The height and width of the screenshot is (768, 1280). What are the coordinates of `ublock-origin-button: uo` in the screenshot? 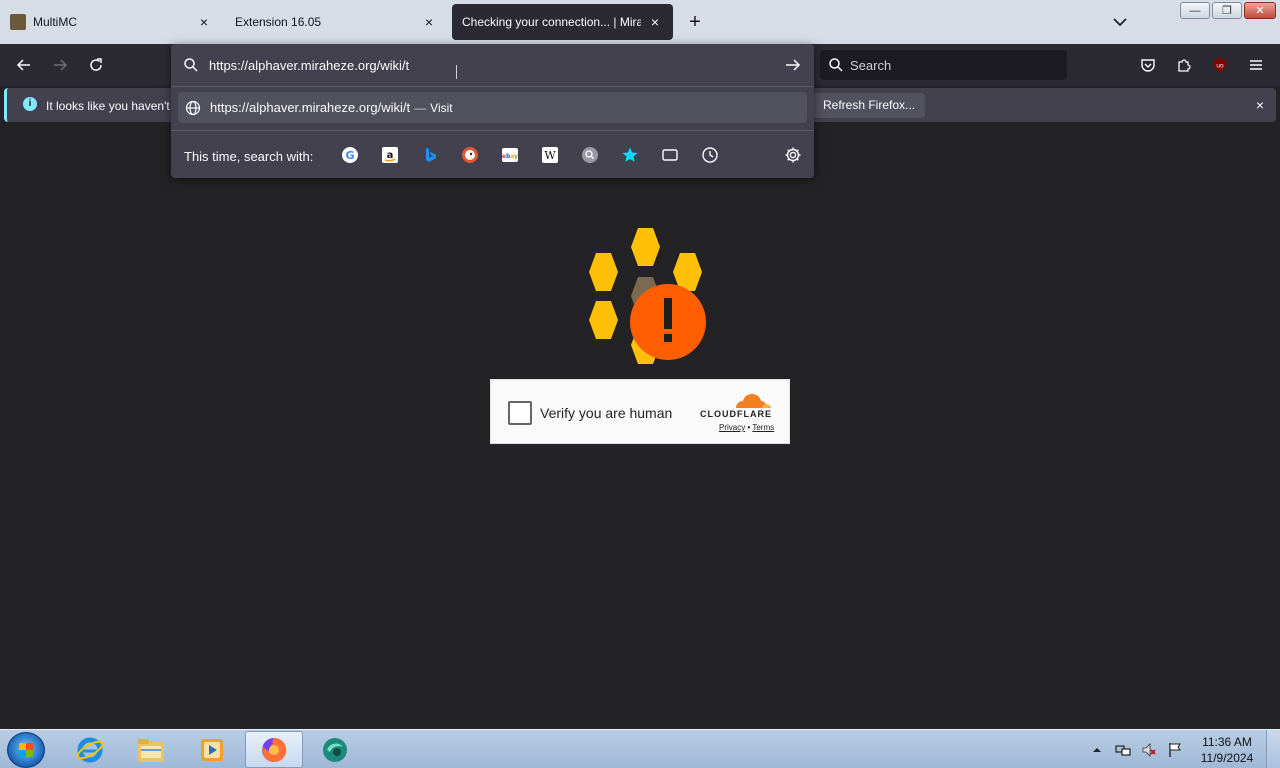 It's located at (1220, 65).